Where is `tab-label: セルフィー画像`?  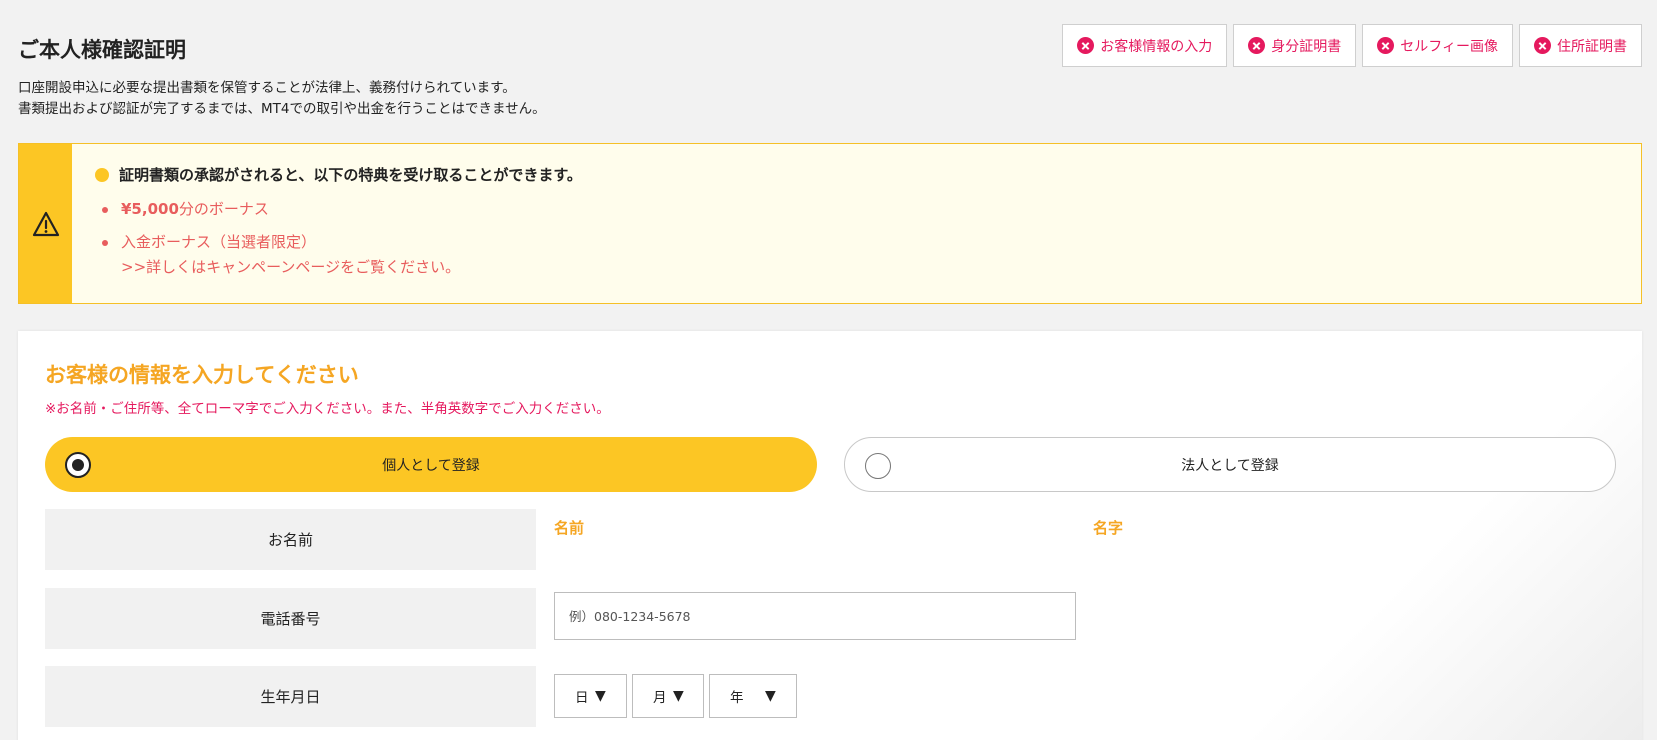
tab-label: セルフィー画像 is located at coordinates (1449, 46).